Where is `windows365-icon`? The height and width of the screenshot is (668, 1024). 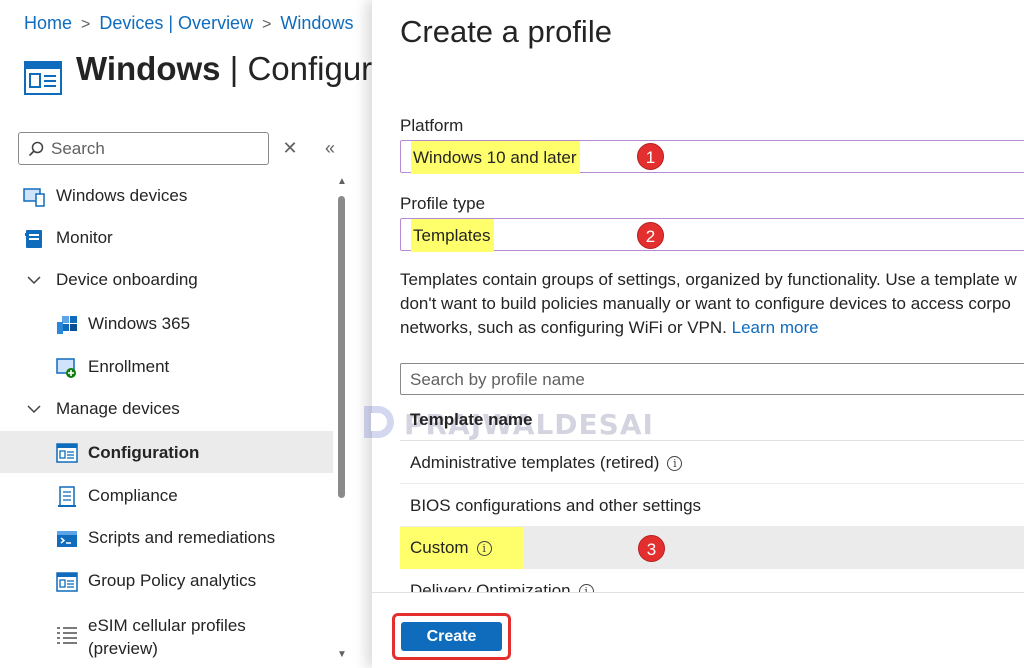 windows365-icon is located at coordinates (67, 325).